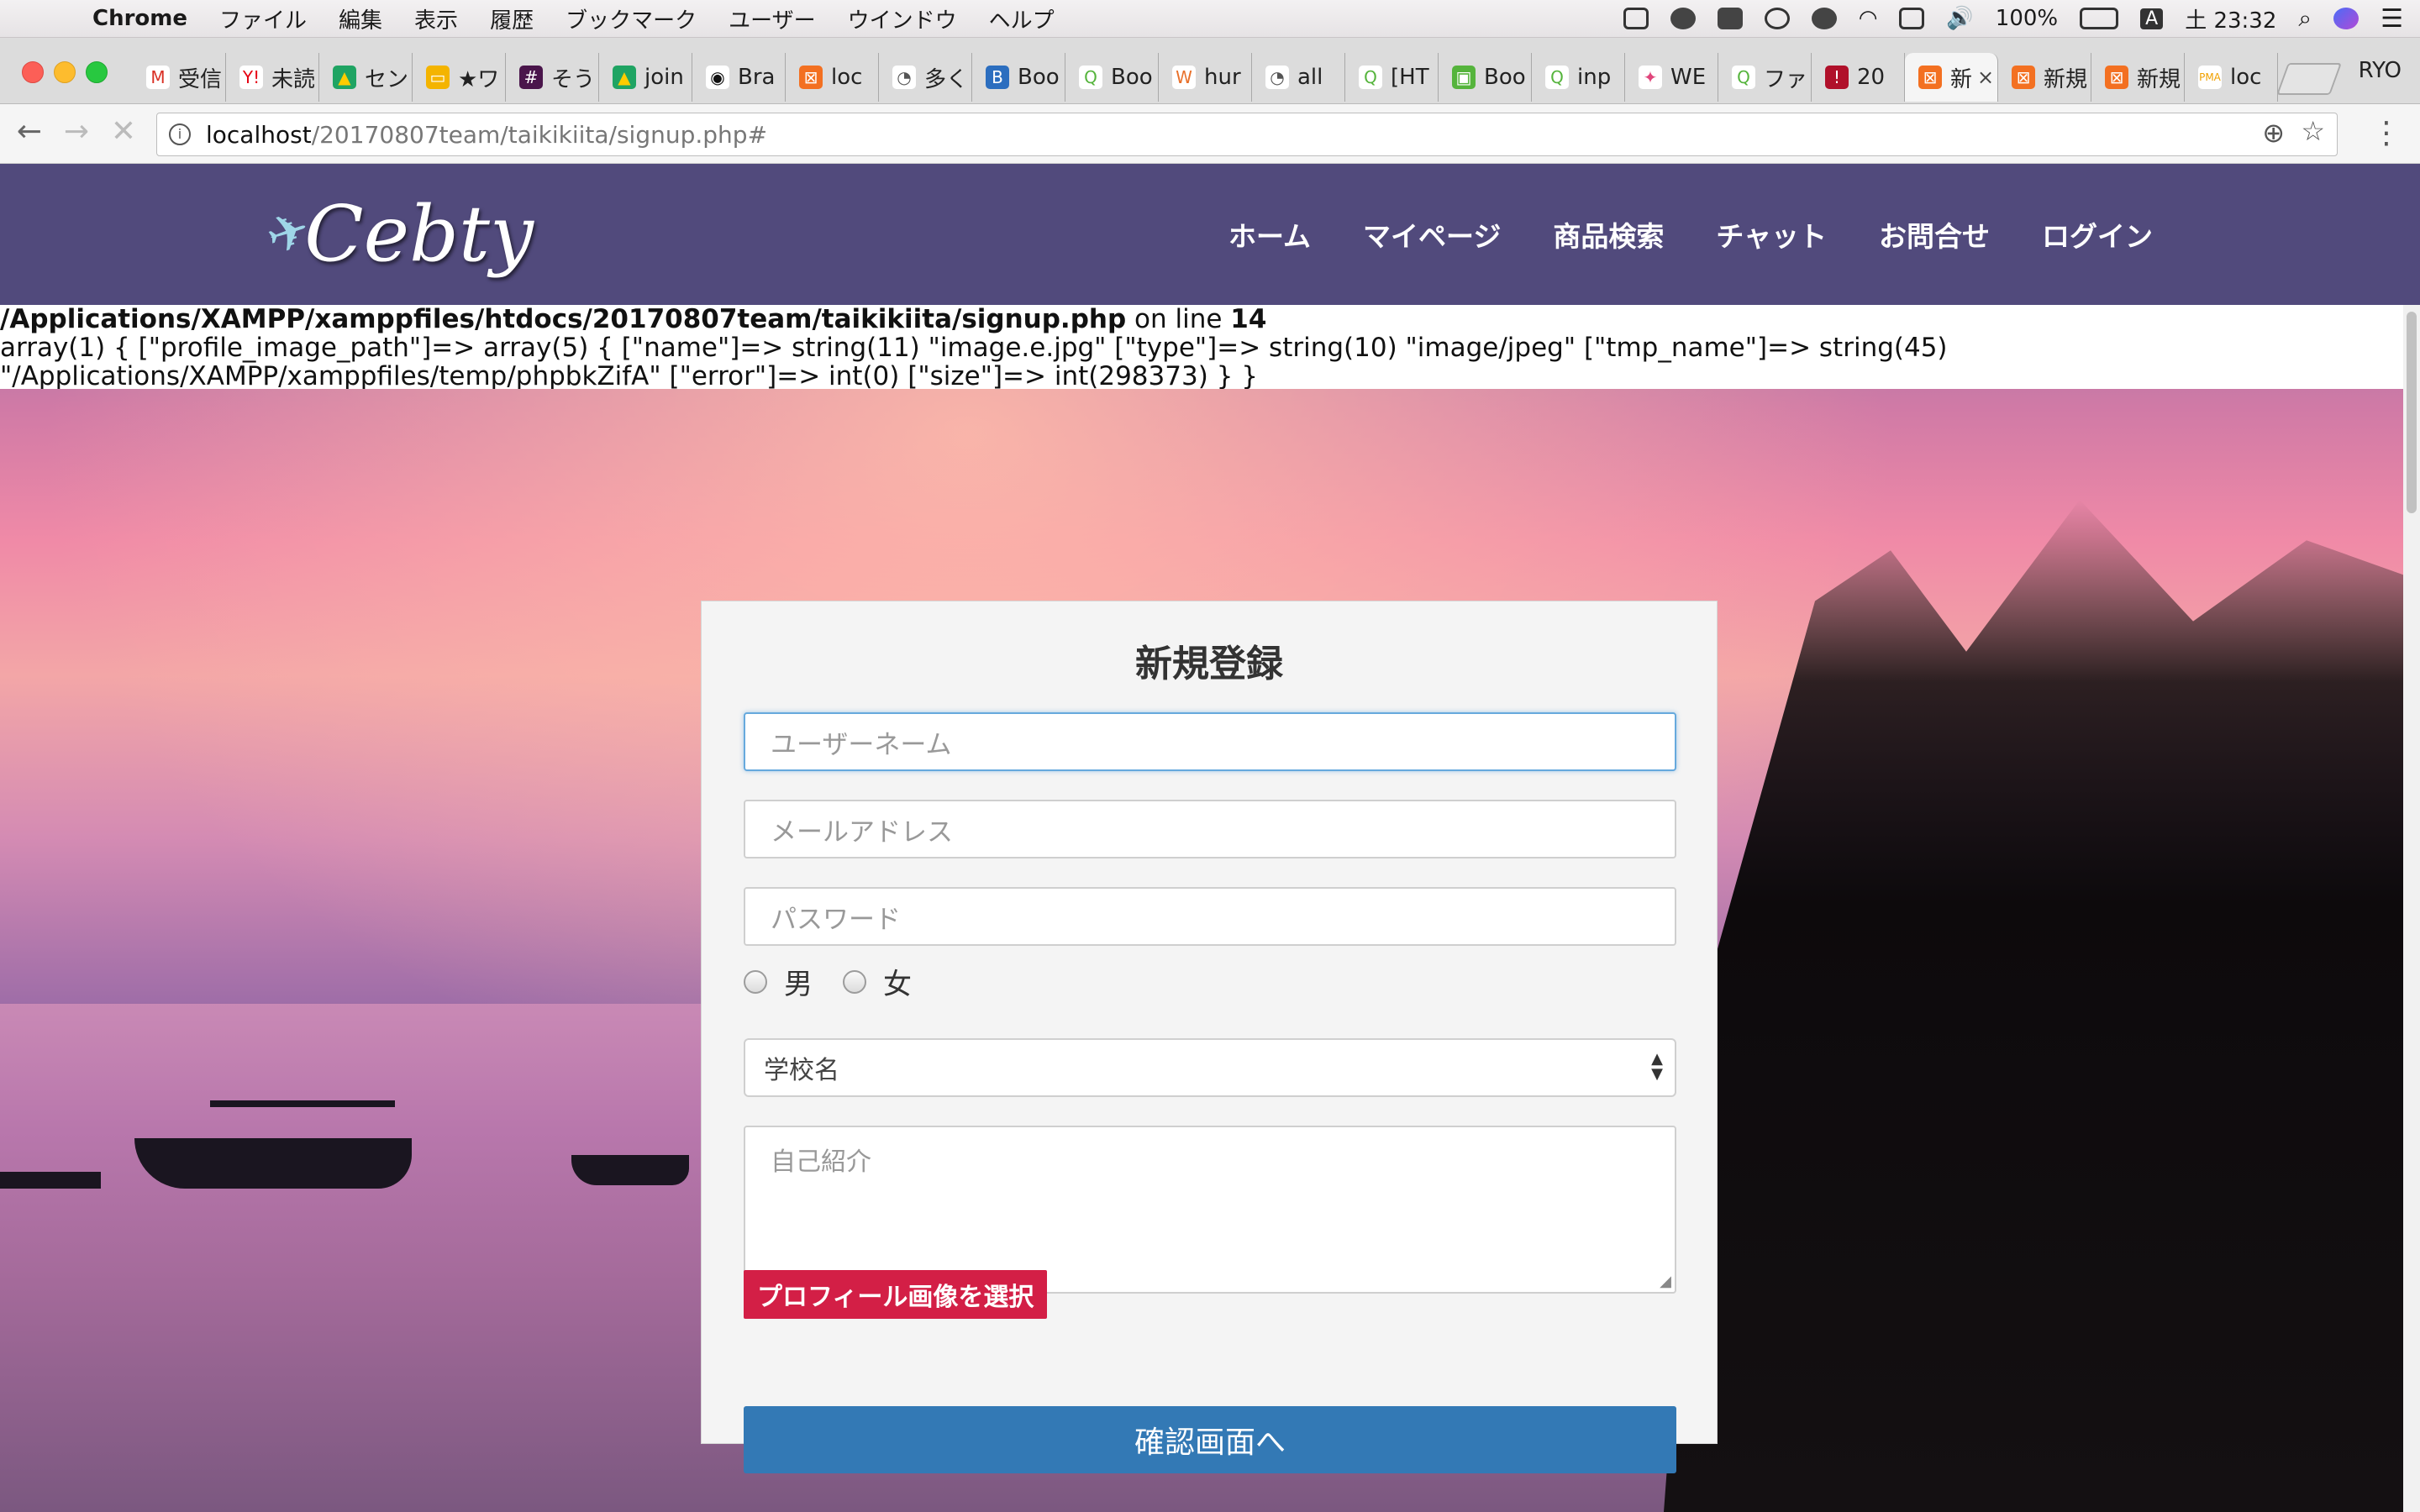 This screenshot has width=2420, height=1512. I want to click on window-minimize-button, so click(65, 72).